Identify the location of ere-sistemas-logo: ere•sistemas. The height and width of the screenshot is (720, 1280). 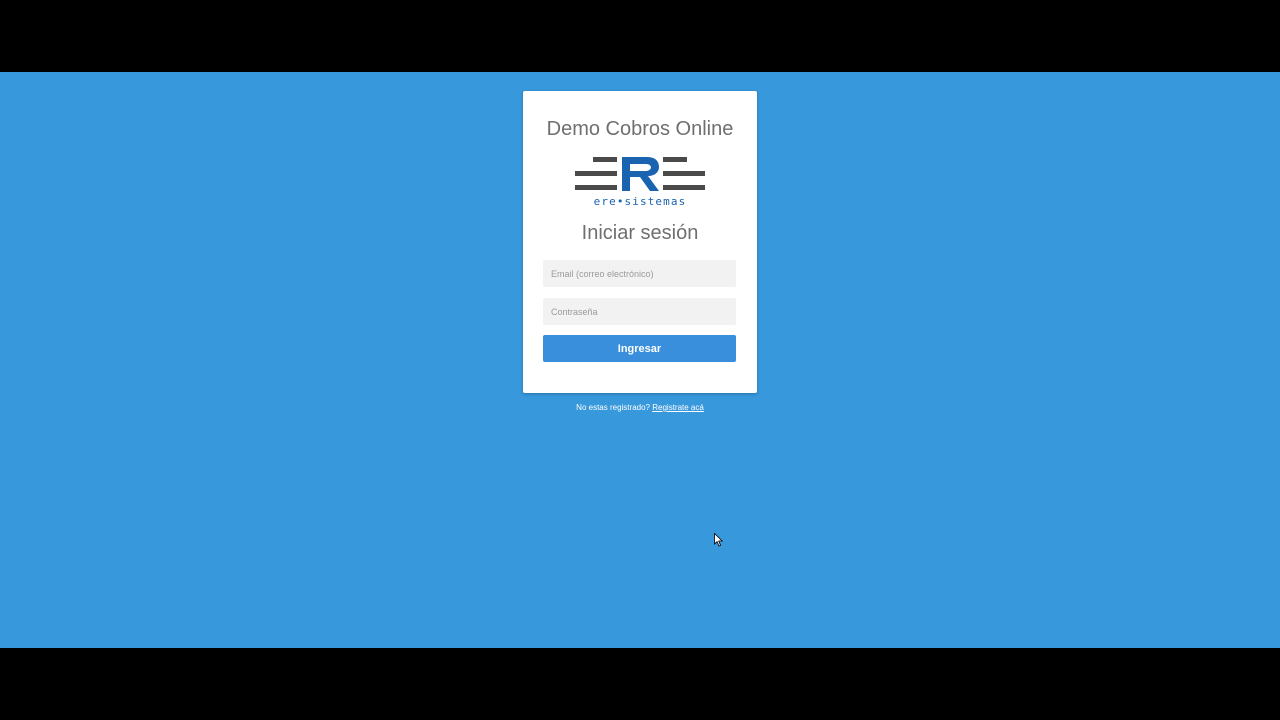
(640, 183).